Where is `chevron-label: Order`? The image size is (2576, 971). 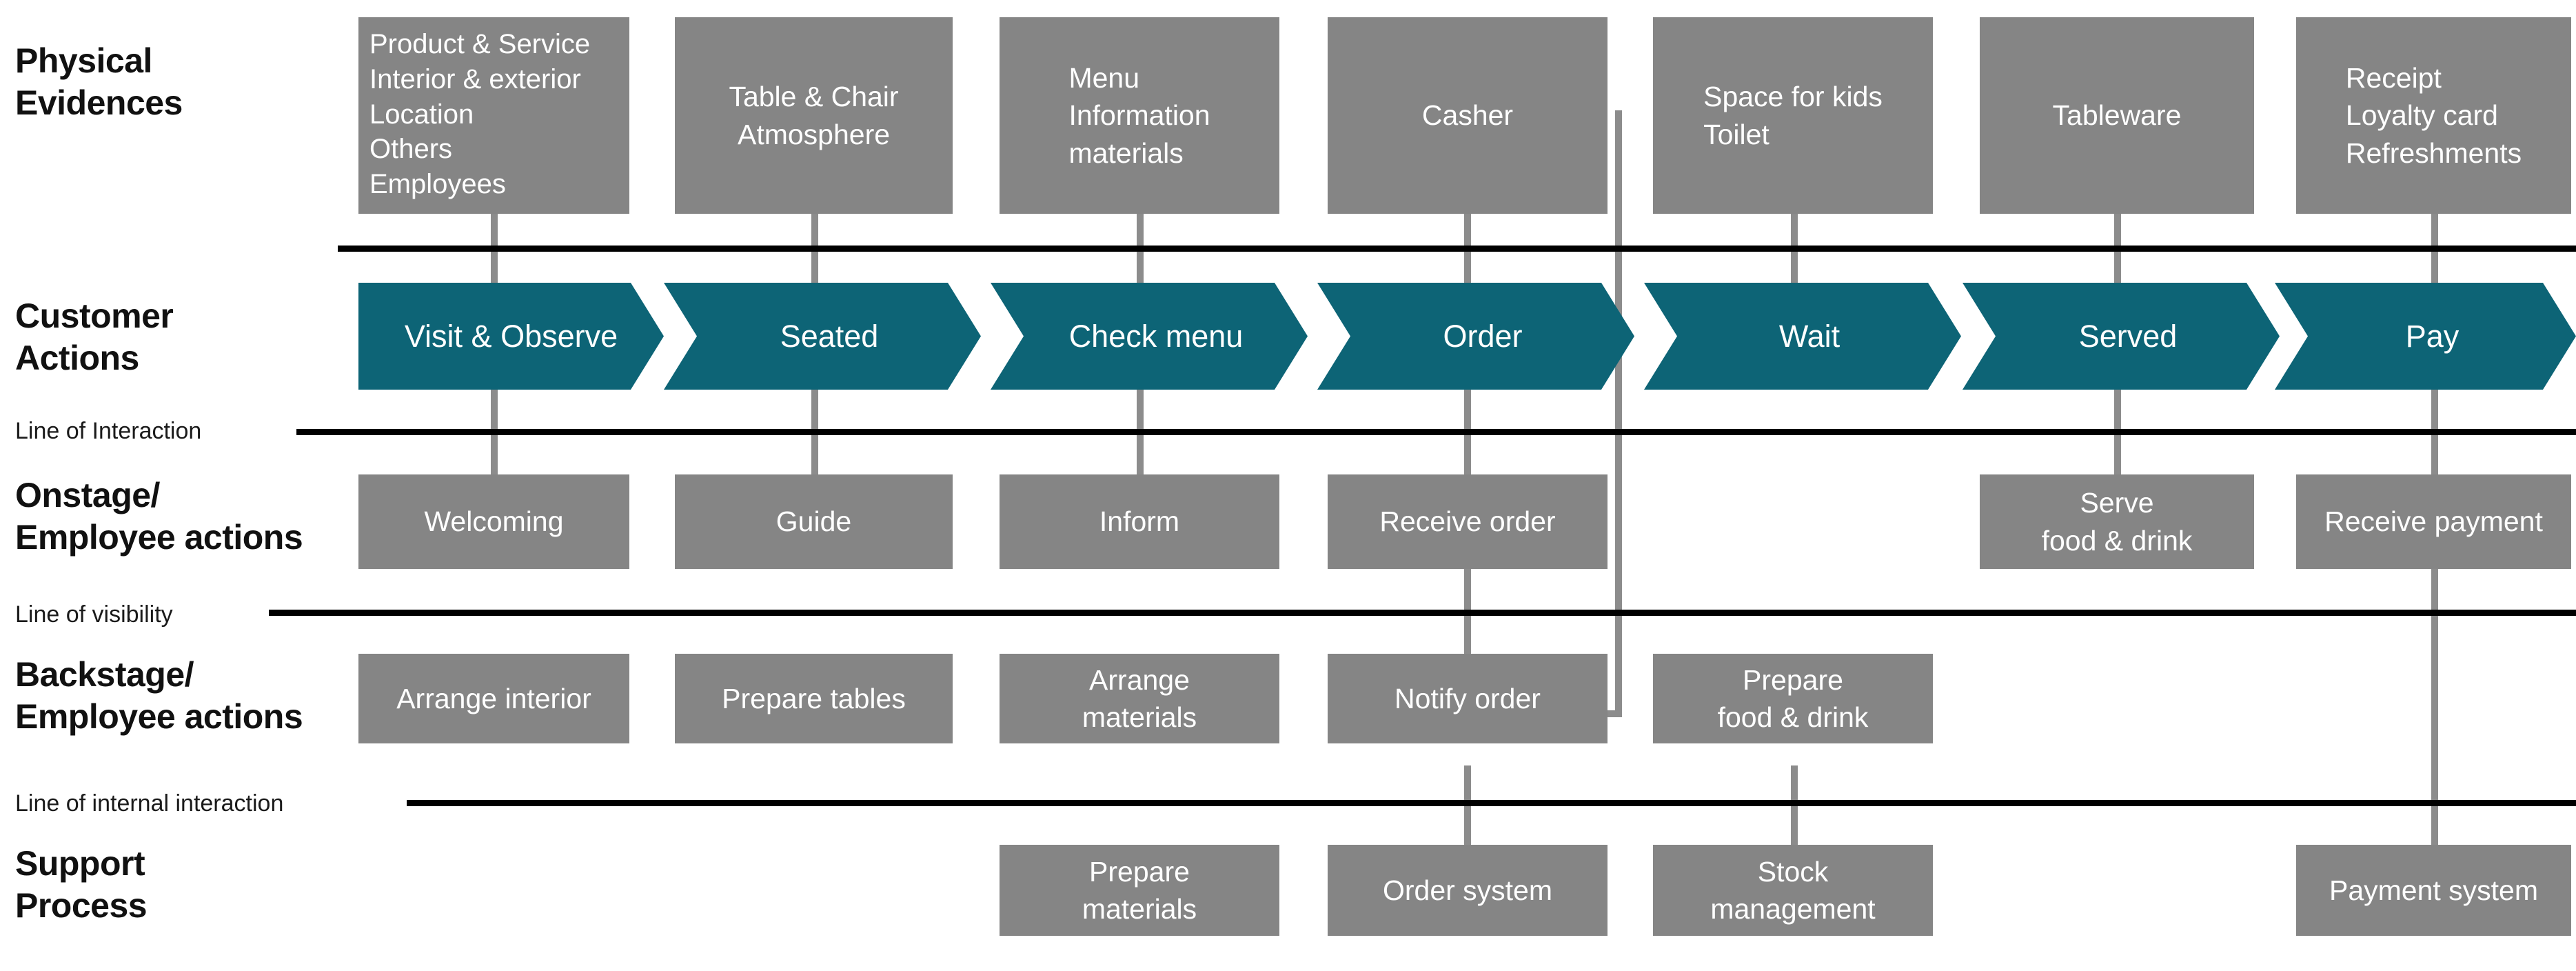 chevron-label: Order is located at coordinates (1483, 336).